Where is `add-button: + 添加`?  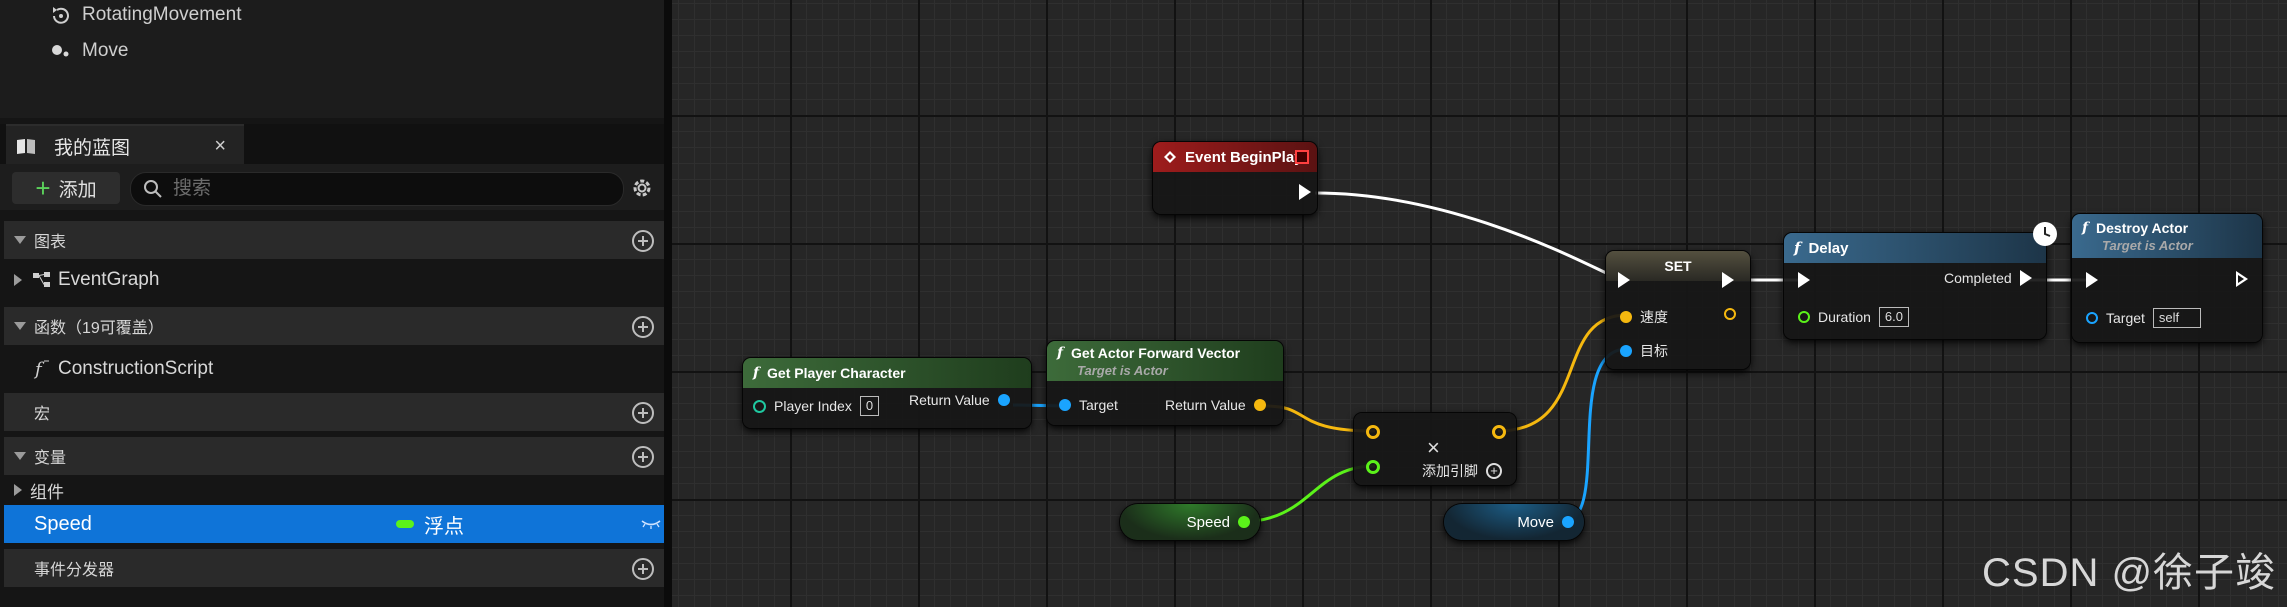
add-button: + 添加 is located at coordinates (66, 188).